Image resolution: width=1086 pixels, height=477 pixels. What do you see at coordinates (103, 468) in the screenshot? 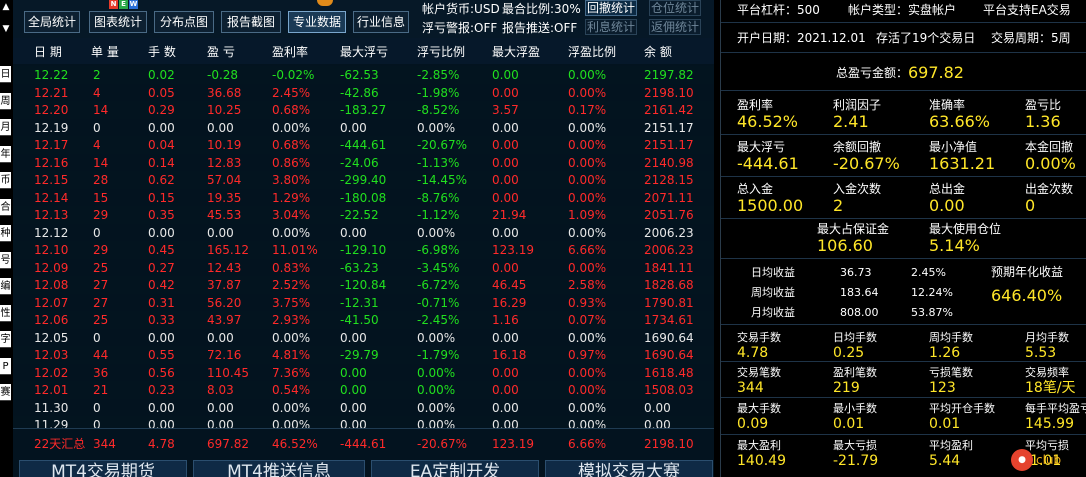
I see `banner-mt4-futures: MT4交易期货` at bounding box center [103, 468].